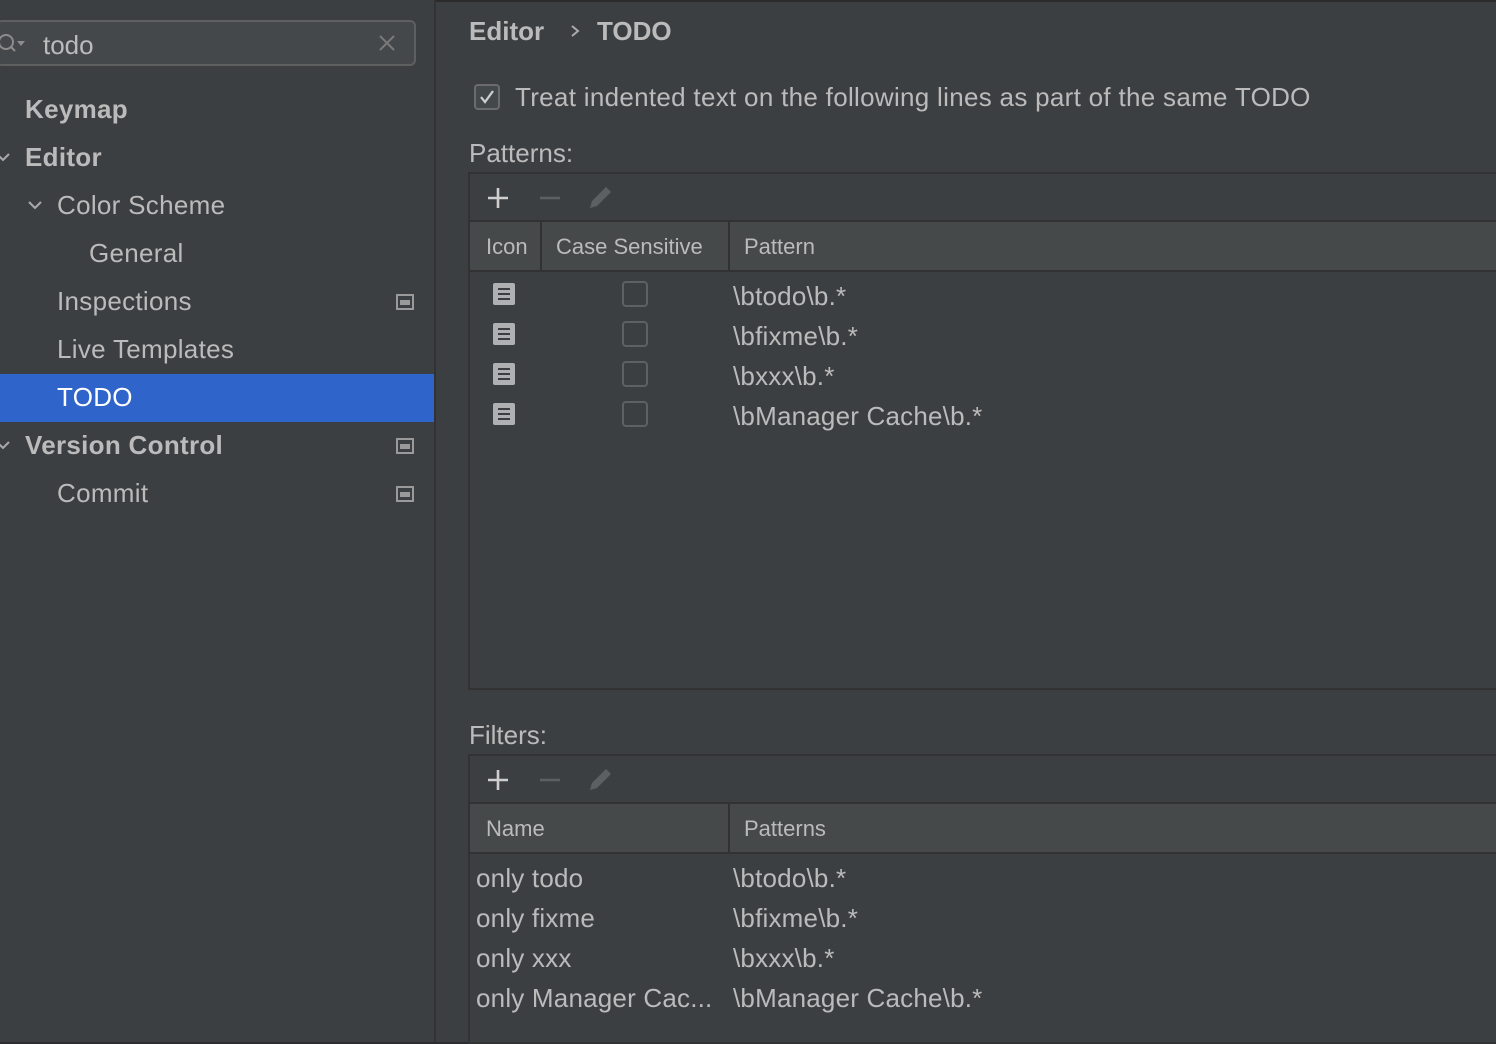 This screenshot has height=1044, width=1496. What do you see at coordinates (530, 878) in the screenshot?
I see `filter-name: only todo` at bounding box center [530, 878].